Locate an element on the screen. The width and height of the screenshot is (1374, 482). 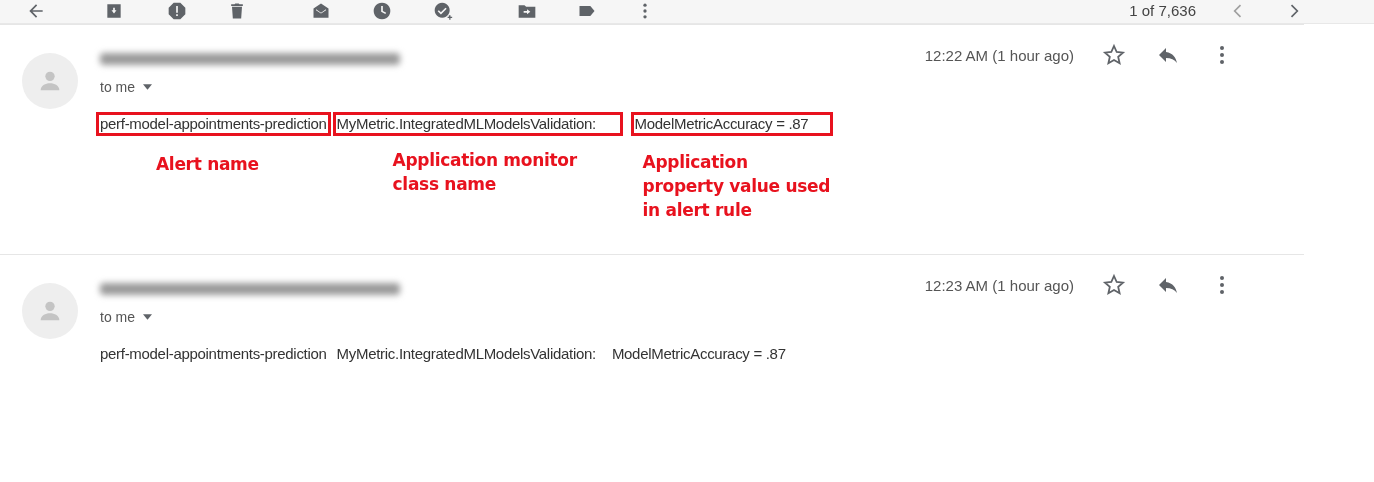
message-time: 12:22 AM (1 hour ago) is located at coordinates (999, 55).